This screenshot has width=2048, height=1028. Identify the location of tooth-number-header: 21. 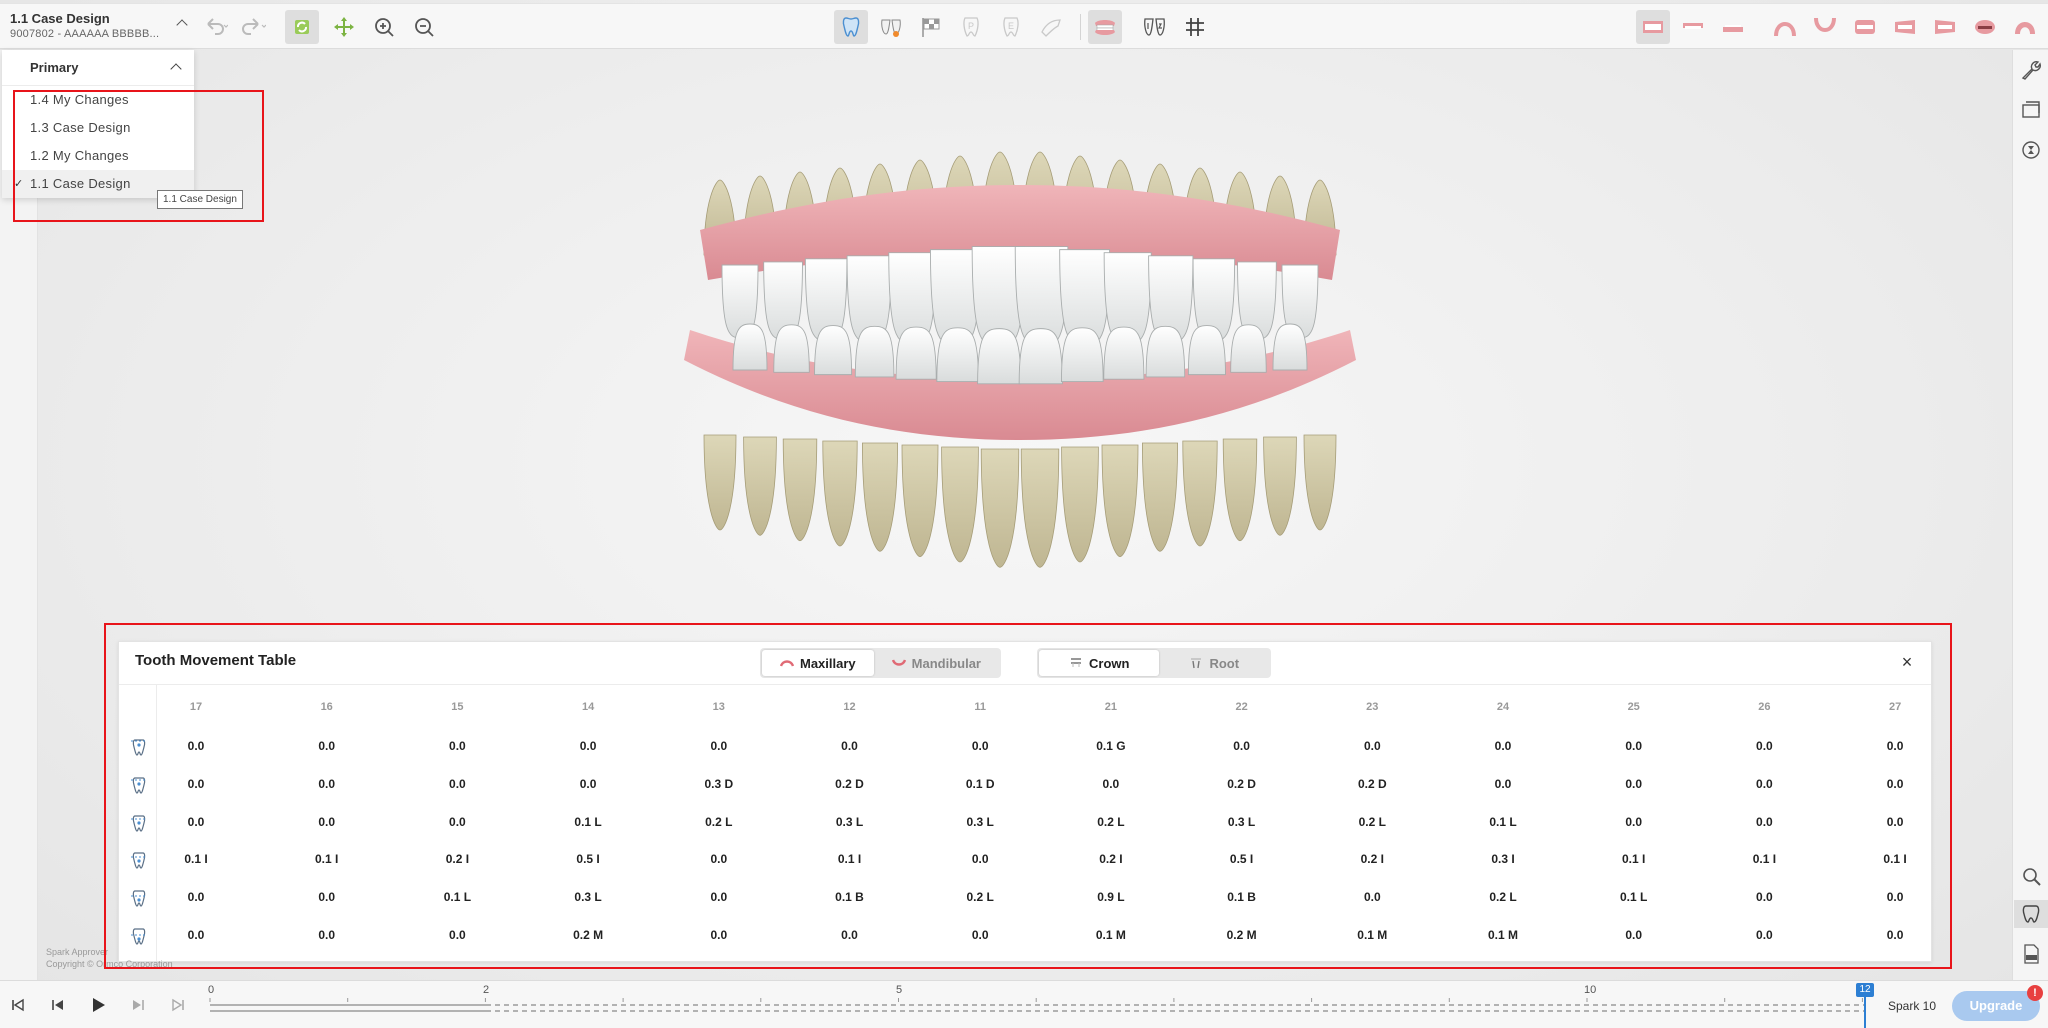
(1111, 707).